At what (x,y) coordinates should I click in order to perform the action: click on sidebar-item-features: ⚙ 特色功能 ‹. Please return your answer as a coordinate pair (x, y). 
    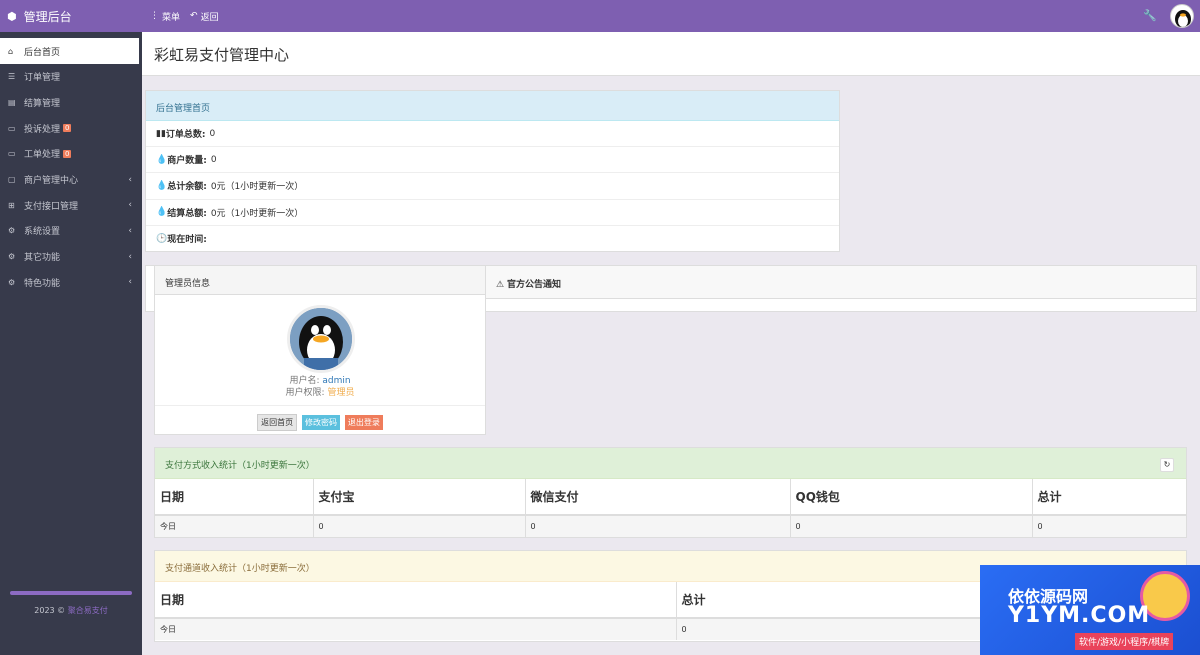
    Looking at the image, I should click on (71, 283).